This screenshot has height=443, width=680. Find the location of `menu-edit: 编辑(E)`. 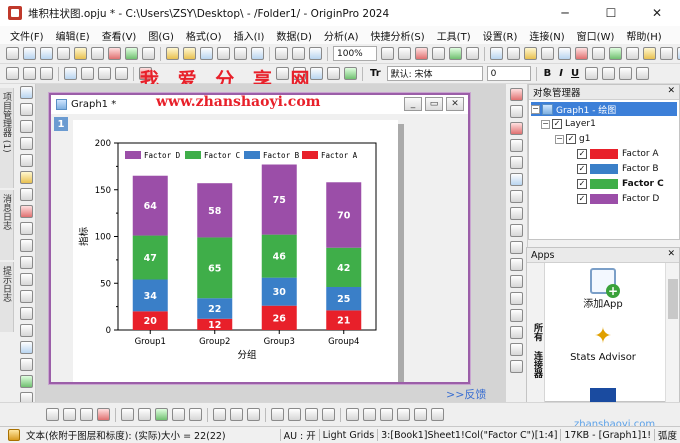

menu-edit: 编辑(E) is located at coordinates (73, 35).